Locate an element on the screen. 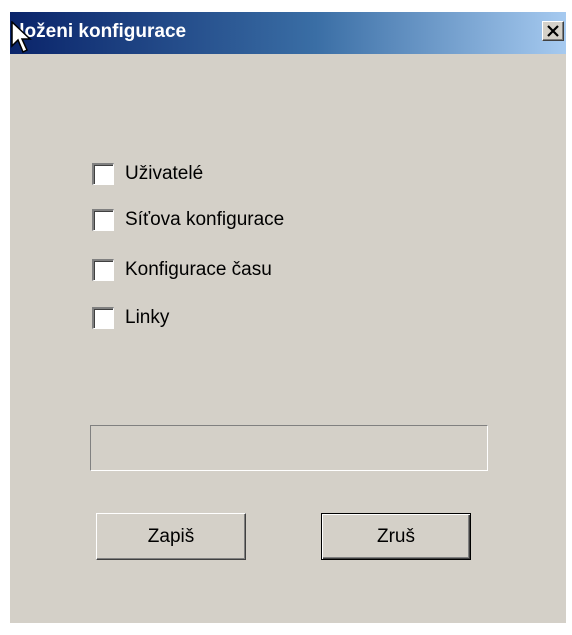 Image resolution: width=572 pixels, height=635 pixels. close-button is located at coordinates (553, 31).